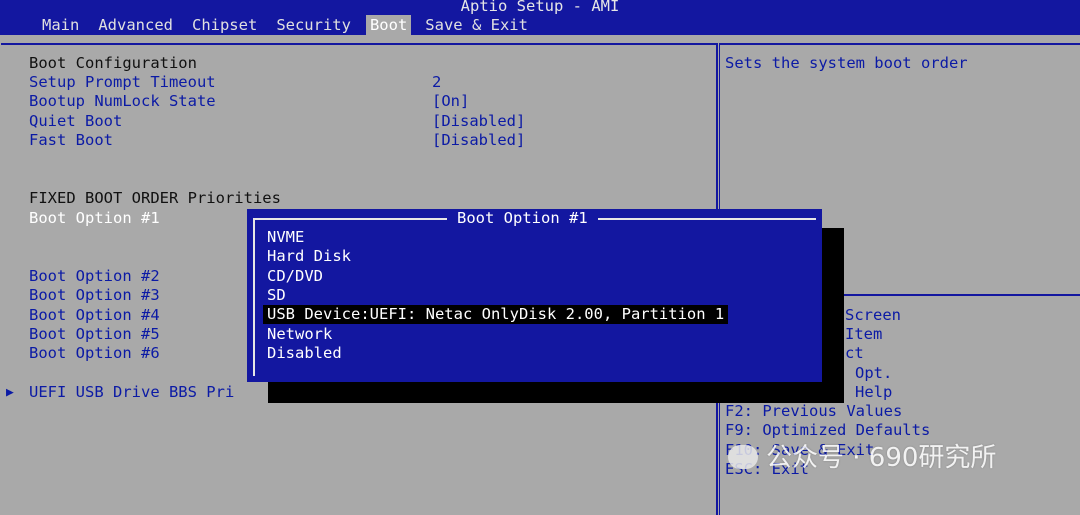  What do you see at coordinates (60, 25) in the screenshot?
I see `tab-main: Main` at bounding box center [60, 25].